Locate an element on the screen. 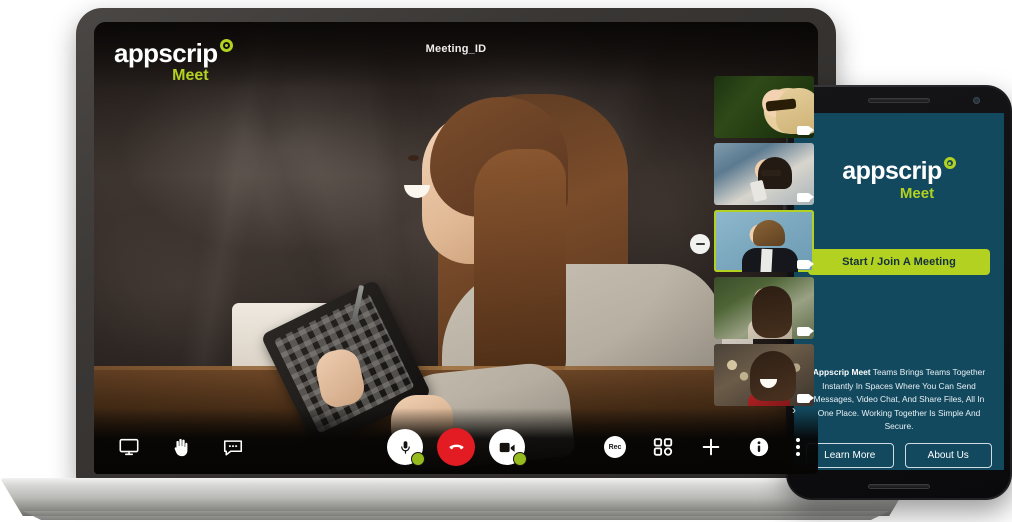  phone-description-bold: Appscrip Meet is located at coordinates (841, 372).